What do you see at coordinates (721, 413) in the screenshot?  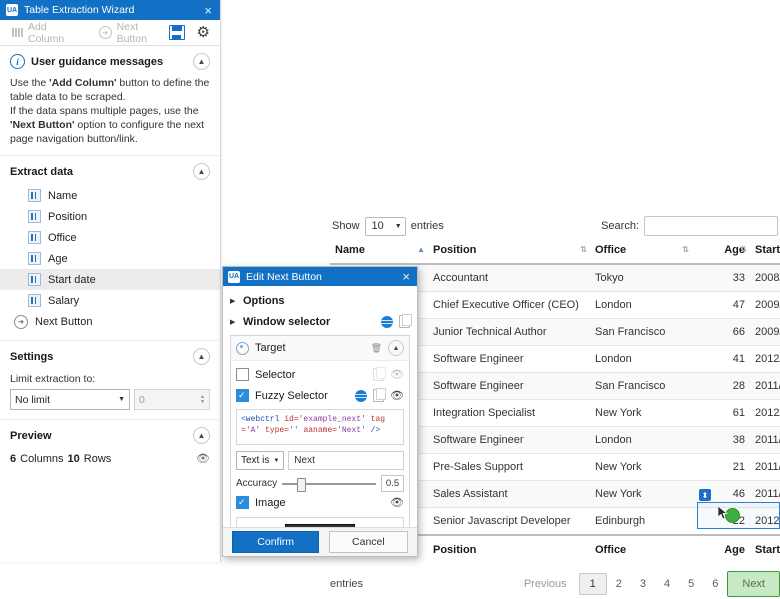 I see `cell-age: 61` at bounding box center [721, 413].